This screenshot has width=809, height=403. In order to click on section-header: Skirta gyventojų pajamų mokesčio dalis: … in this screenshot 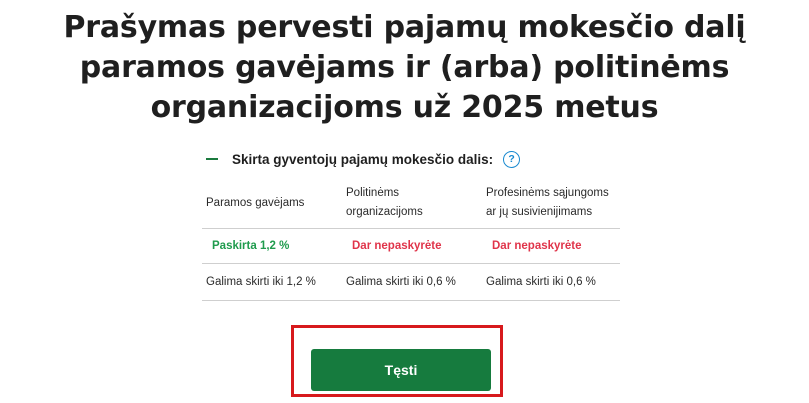, I will do `click(363, 159)`.